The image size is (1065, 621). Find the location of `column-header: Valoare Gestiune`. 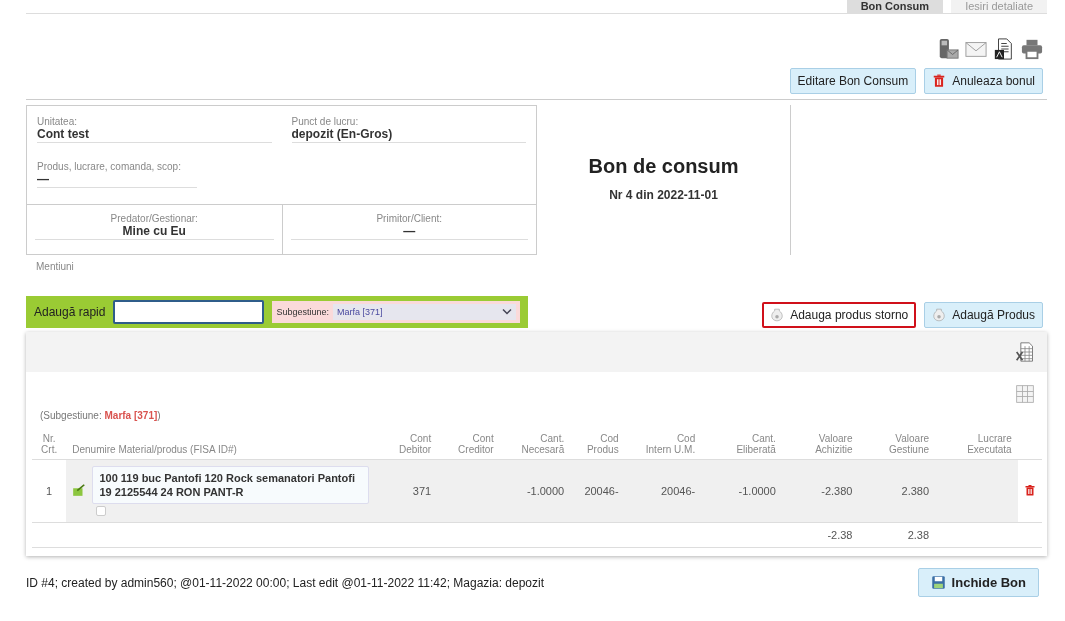

column-header: Valoare Gestiune is located at coordinates (897, 445).